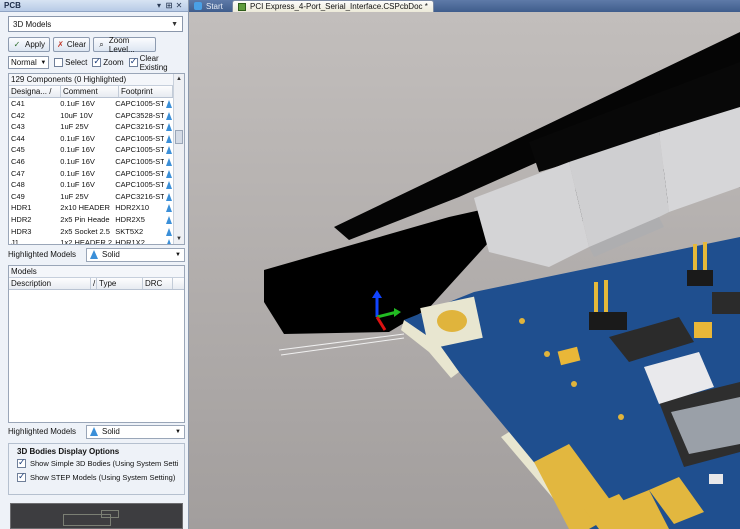 The height and width of the screenshot is (529, 740). I want to click on table-row: HDR2 2x5 Pin Heade HDR2X5, so click(91, 220).